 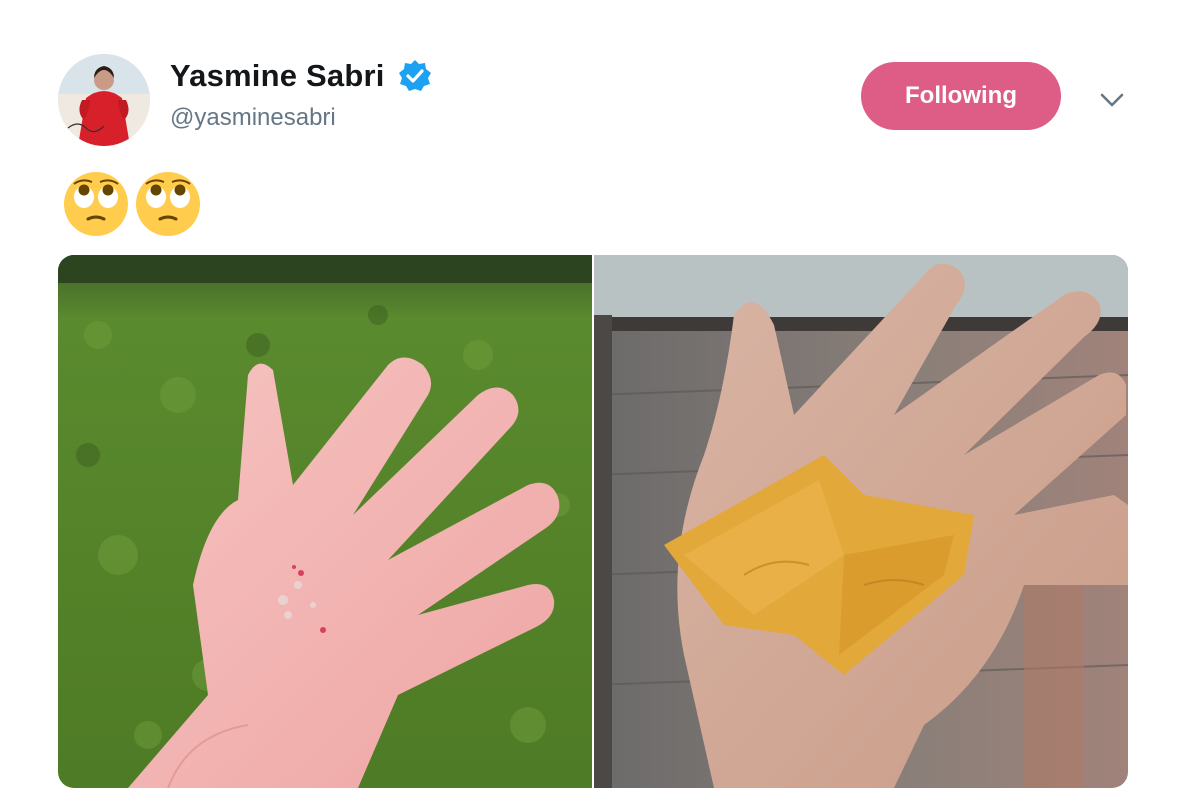 I want to click on display-name: Yasmine Sabri, so click(x=277, y=76).